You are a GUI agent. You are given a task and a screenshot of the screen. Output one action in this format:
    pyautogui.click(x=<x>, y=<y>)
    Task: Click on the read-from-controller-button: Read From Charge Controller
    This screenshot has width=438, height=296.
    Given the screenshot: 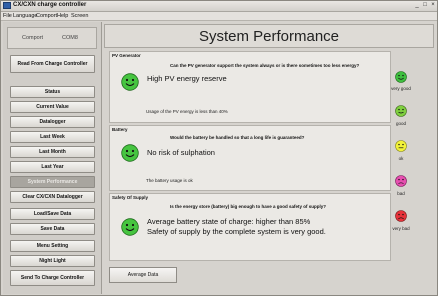 What is the action you would take?
    pyautogui.click(x=52, y=64)
    